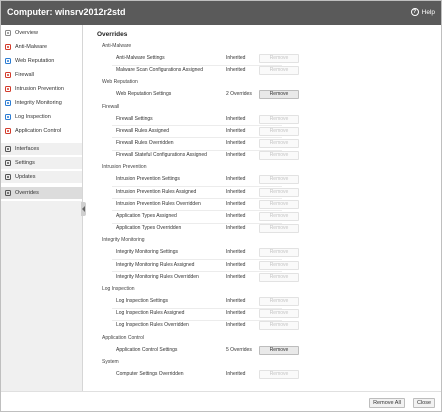 This screenshot has width=442, height=412. What do you see at coordinates (110, 361) in the screenshot?
I see `group-label: System` at bounding box center [110, 361].